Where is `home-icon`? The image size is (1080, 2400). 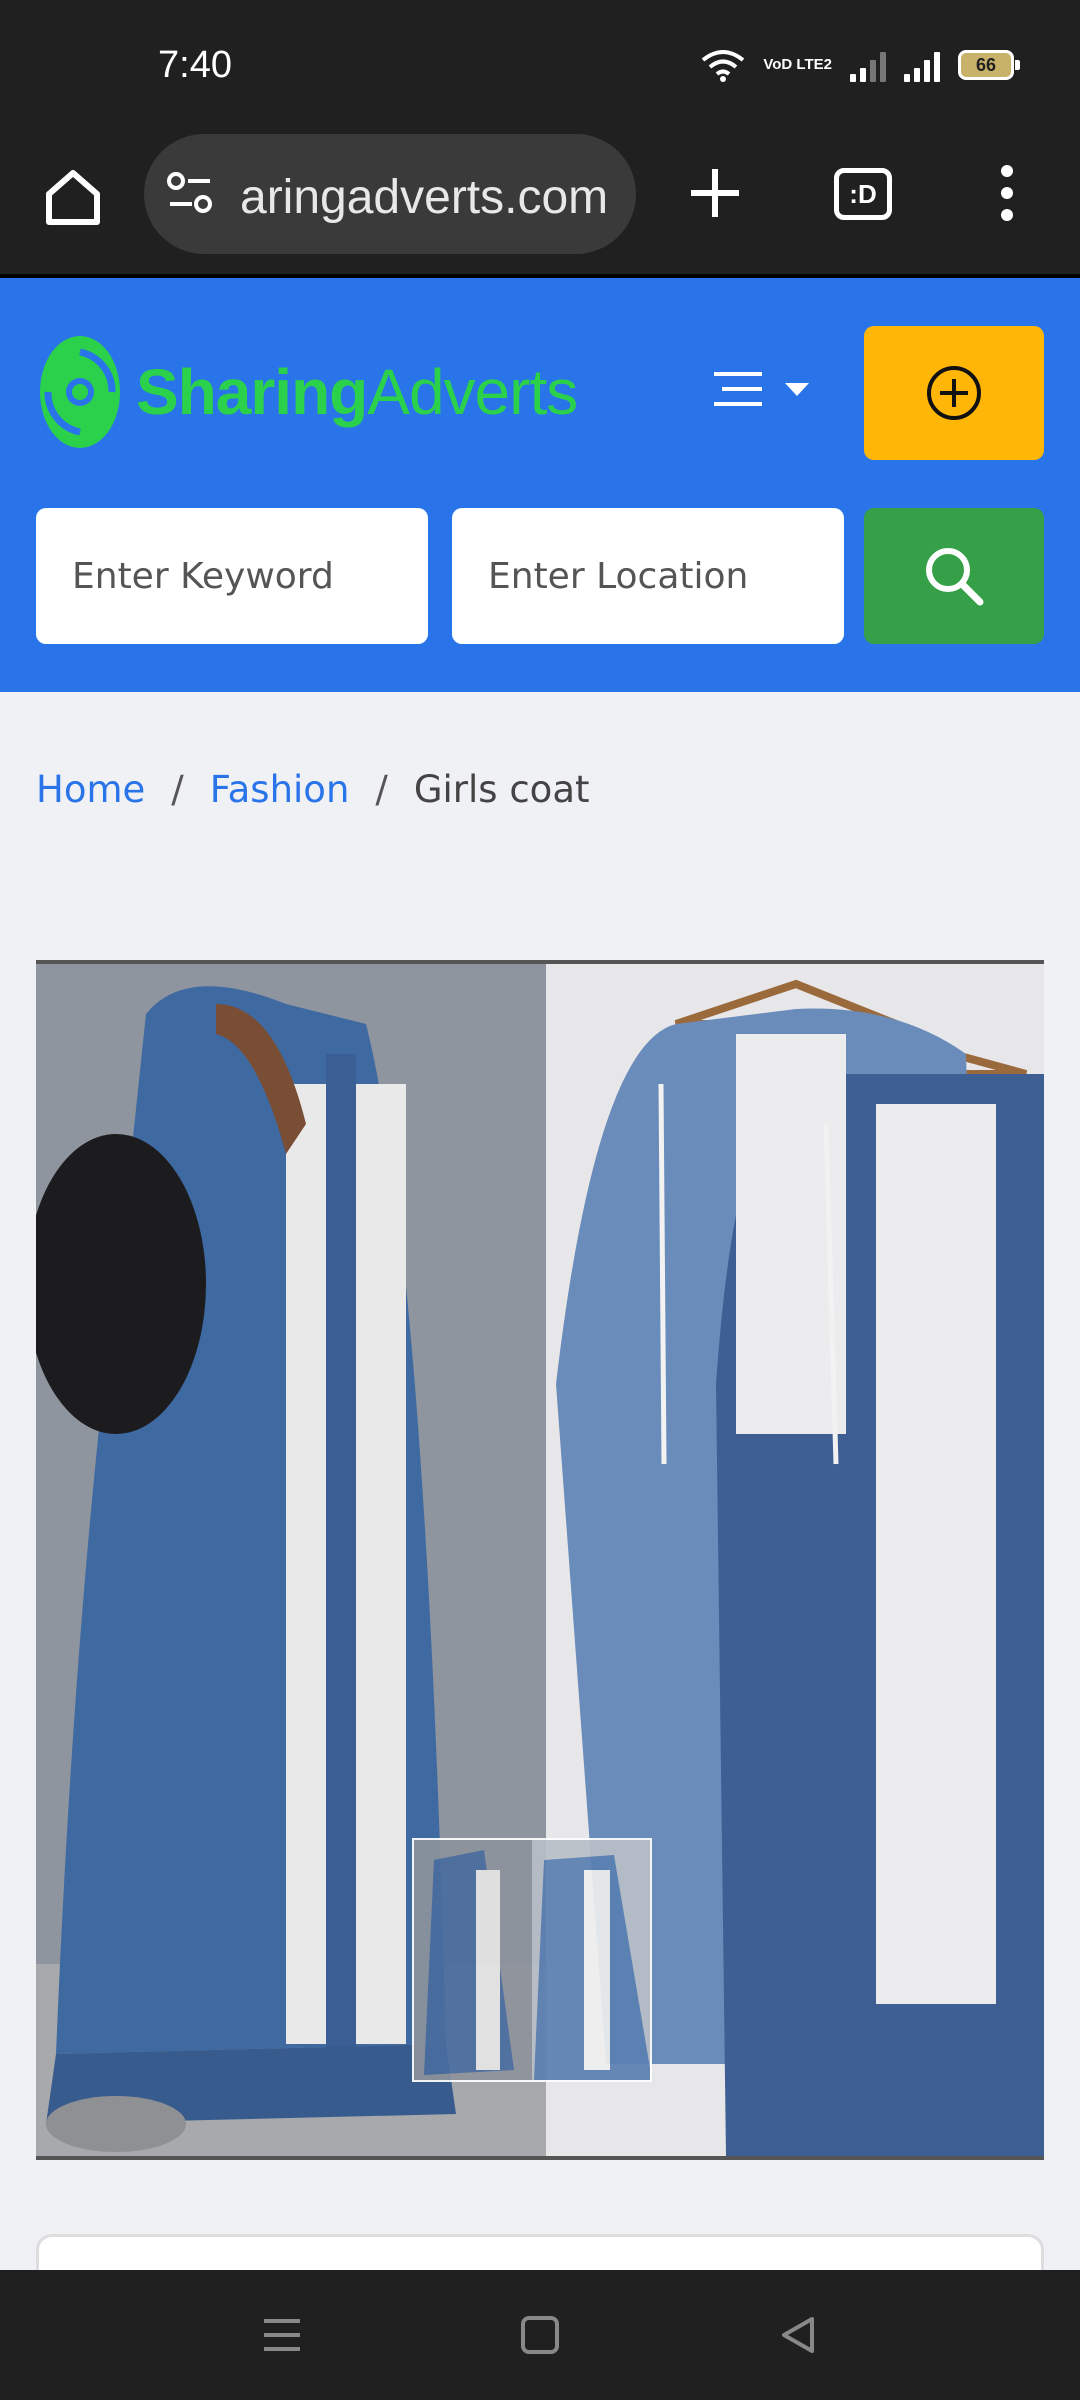
home-icon is located at coordinates (73, 197).